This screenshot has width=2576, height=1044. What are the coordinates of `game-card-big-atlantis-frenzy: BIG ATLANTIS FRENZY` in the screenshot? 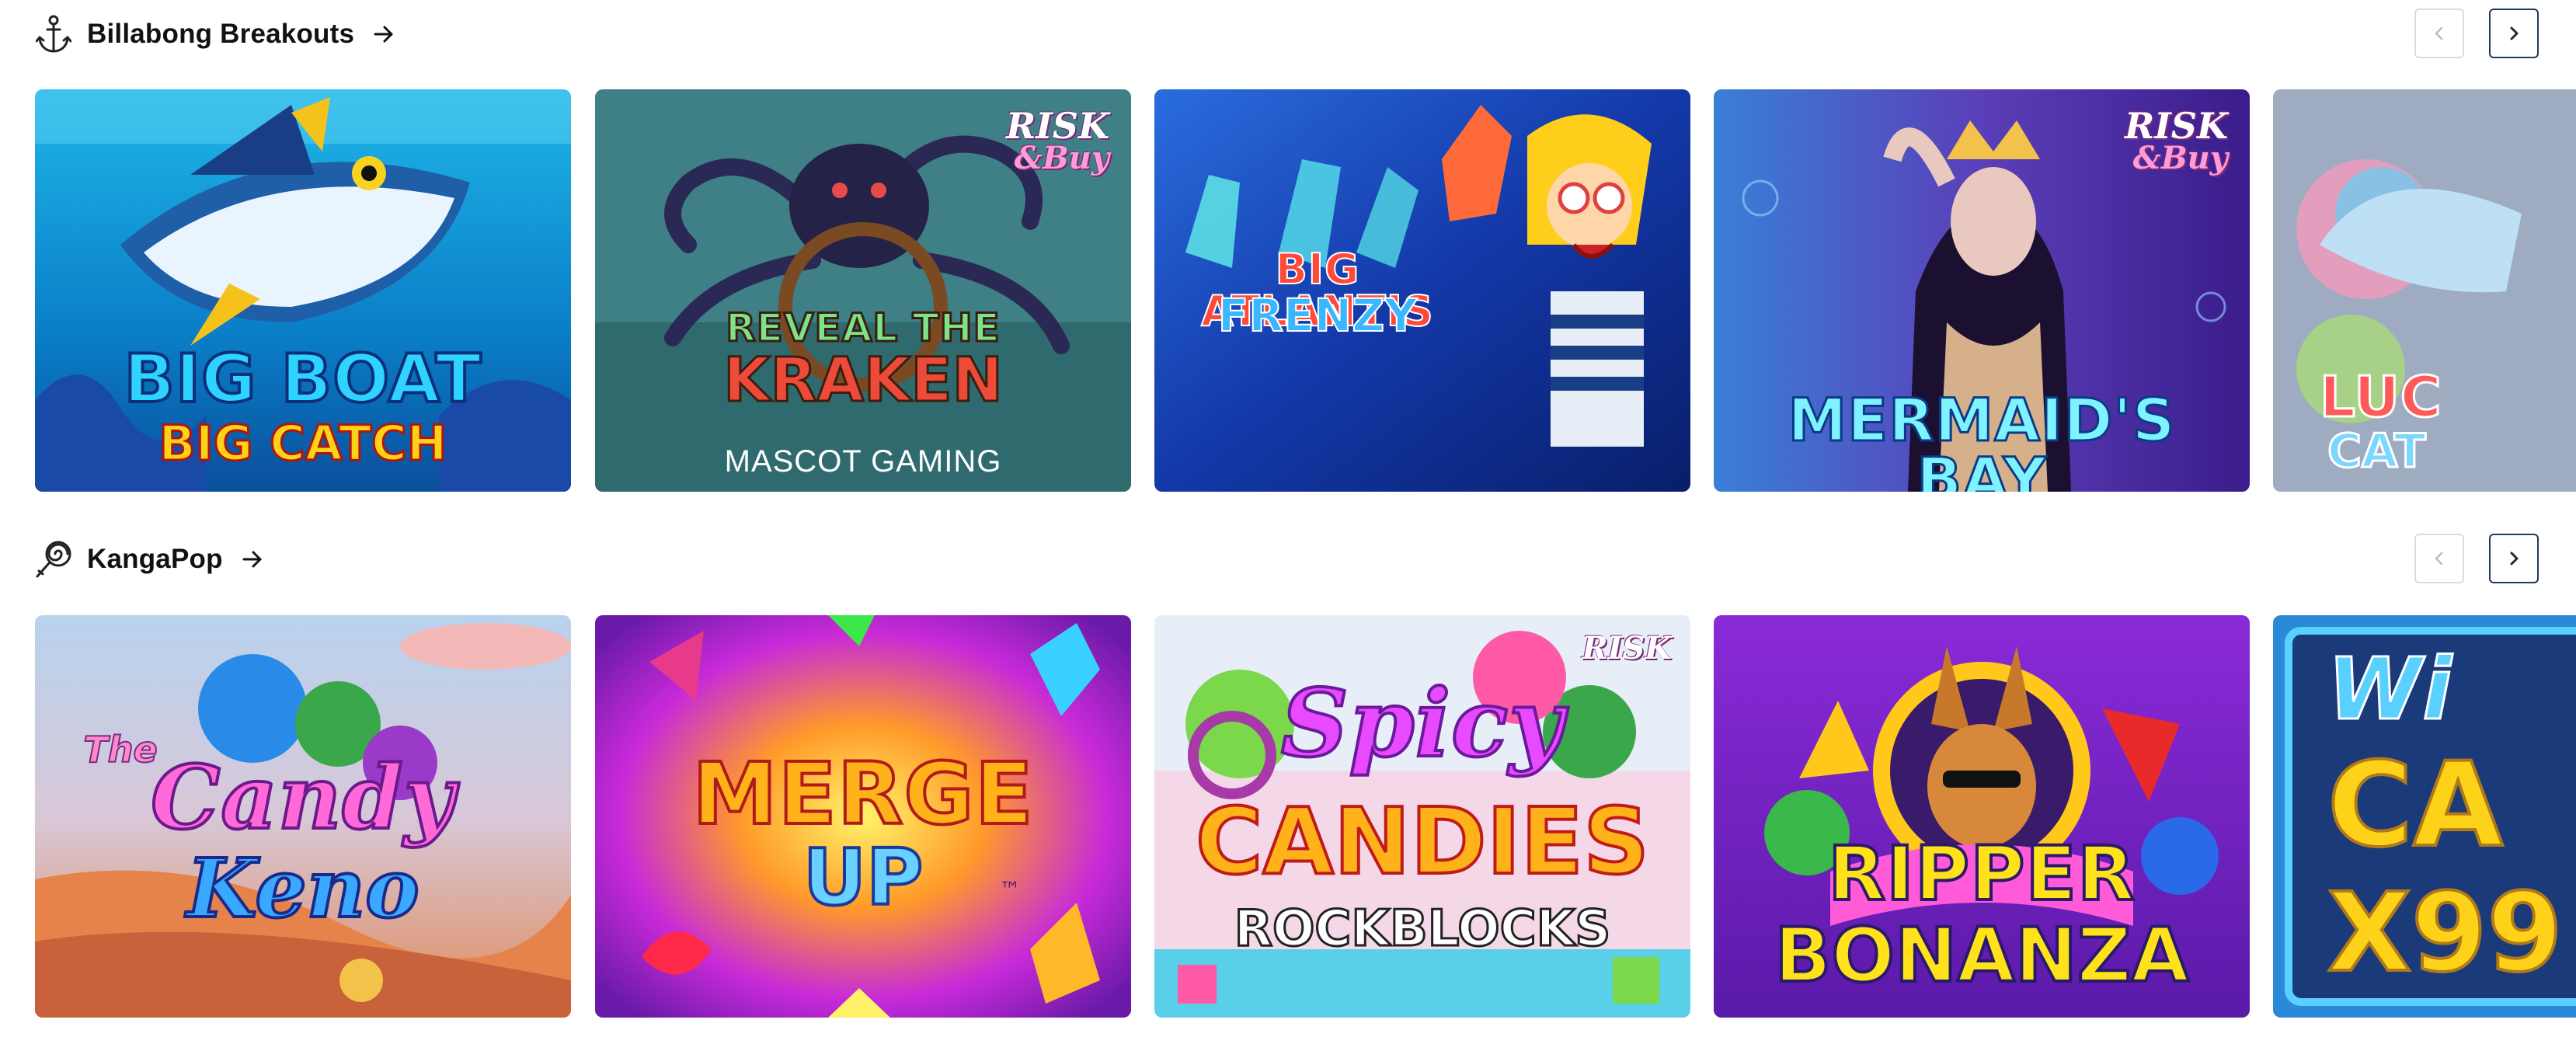 It's located at (1422, 290).